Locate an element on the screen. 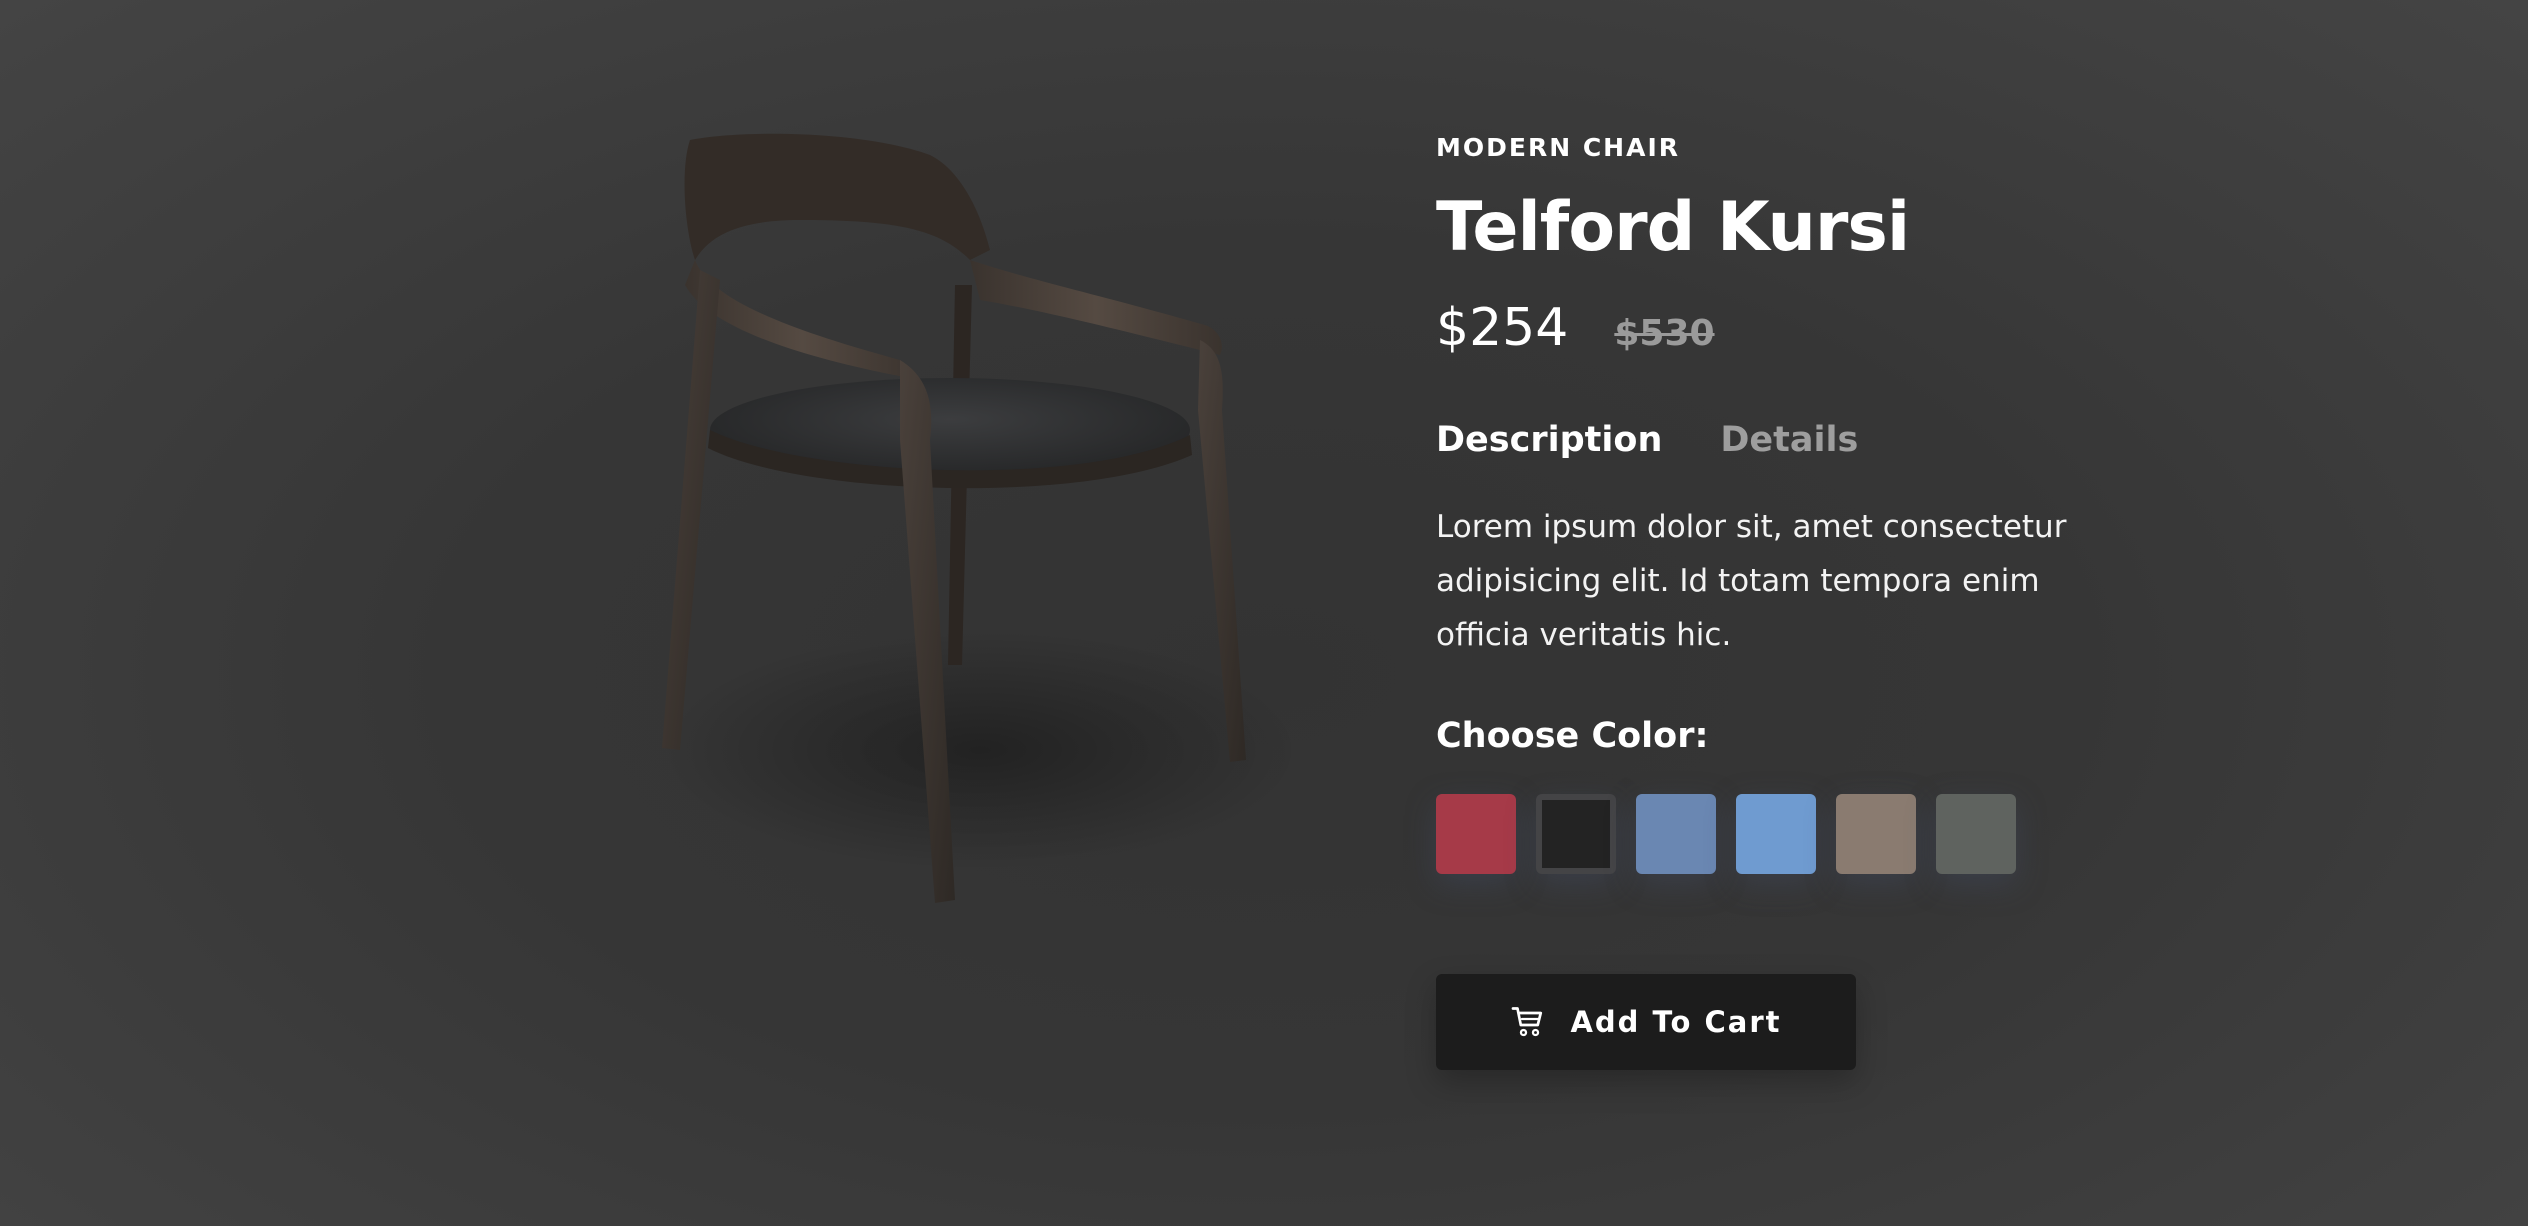  cart-icon is located at coordinates (1527, 1022).